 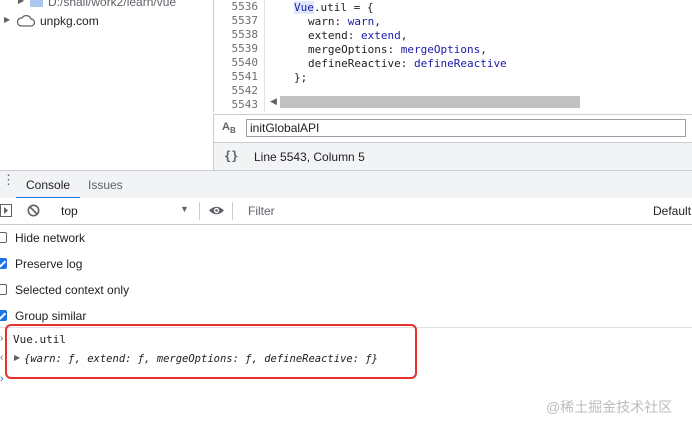 I want to click on scroll-left-arrow-icon: ◀, so click(x=273, y=101).